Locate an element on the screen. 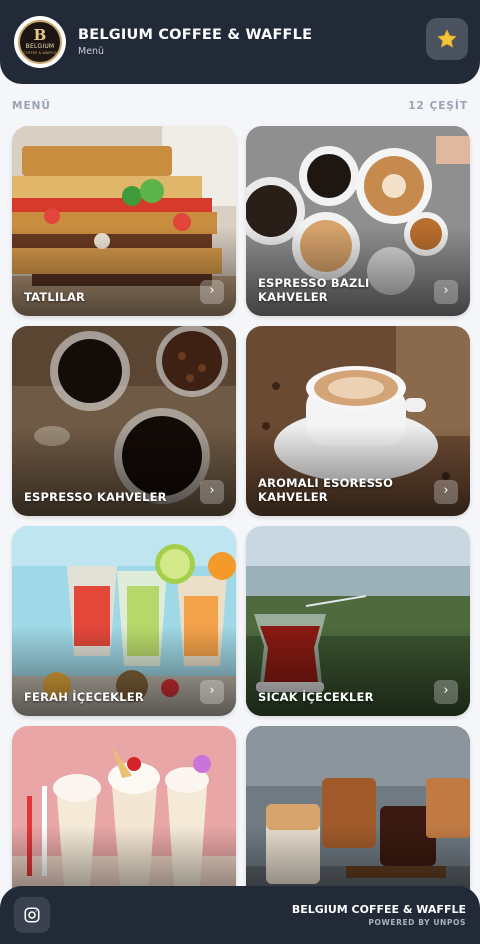  item-count: 12 ÇEŞİT is located at coordinates (438, 106).